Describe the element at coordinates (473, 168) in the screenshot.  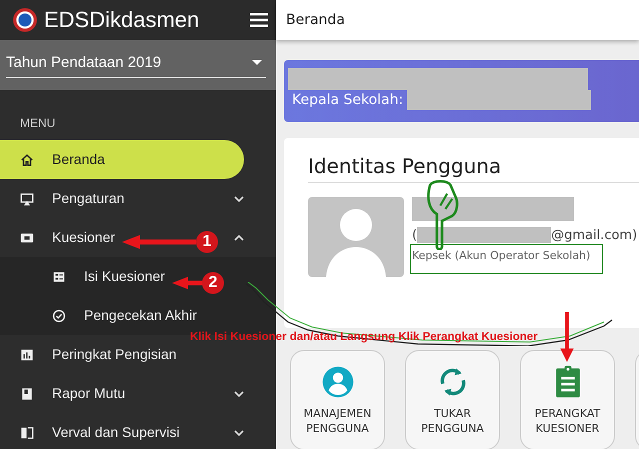
I see `card-title: Identitas Pengguna` at that location.